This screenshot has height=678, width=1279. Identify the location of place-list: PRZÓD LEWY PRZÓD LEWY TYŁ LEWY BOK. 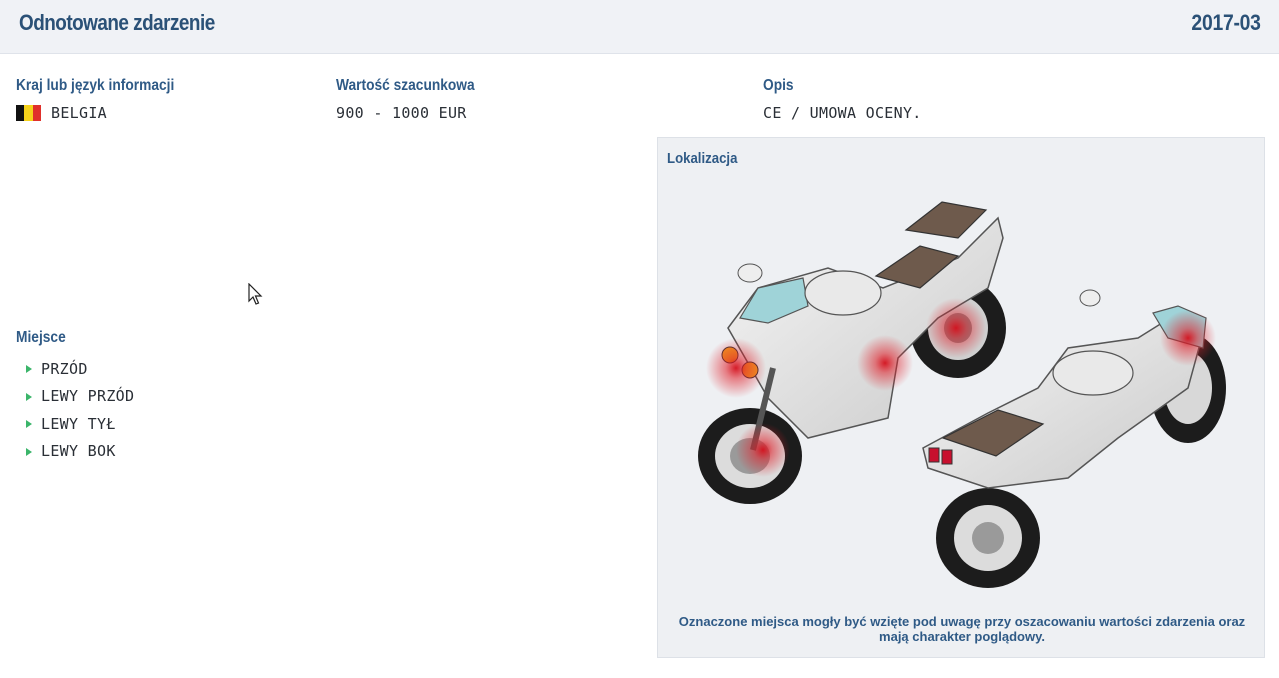
(80, 410).